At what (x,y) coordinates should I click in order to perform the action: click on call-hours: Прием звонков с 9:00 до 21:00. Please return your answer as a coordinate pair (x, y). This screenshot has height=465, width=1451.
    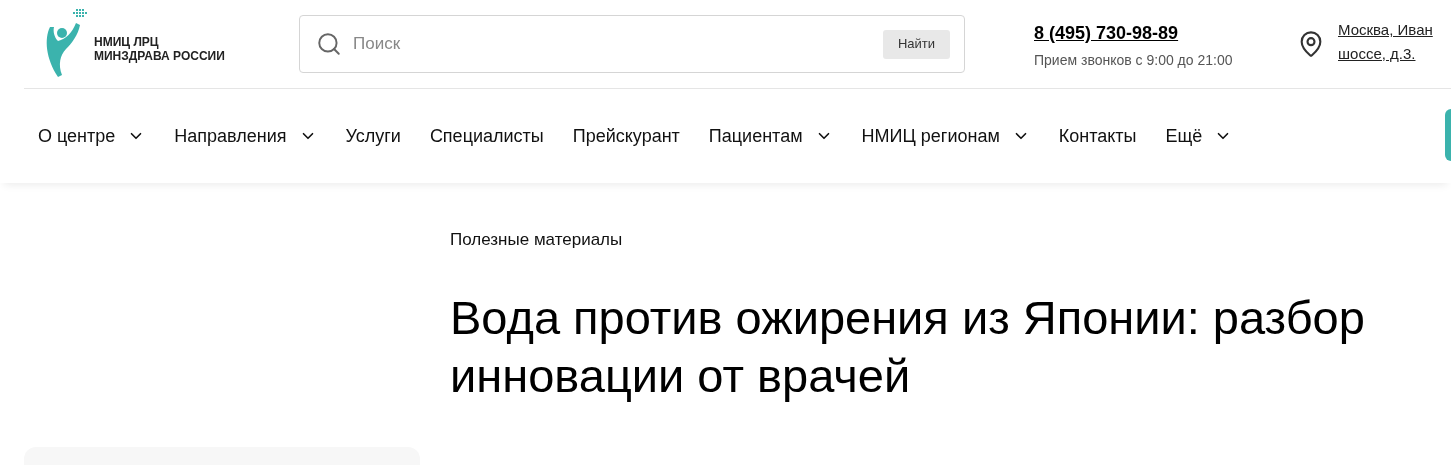
    Looking at the image, I should click on (1134, 60).